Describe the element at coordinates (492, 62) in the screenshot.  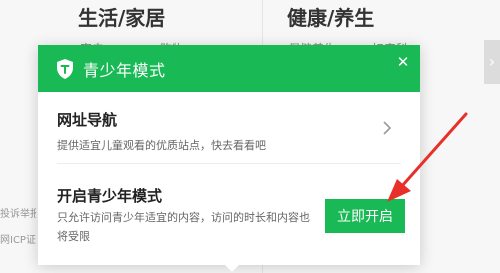
I see `scroll-right-icon: ›` at that location.